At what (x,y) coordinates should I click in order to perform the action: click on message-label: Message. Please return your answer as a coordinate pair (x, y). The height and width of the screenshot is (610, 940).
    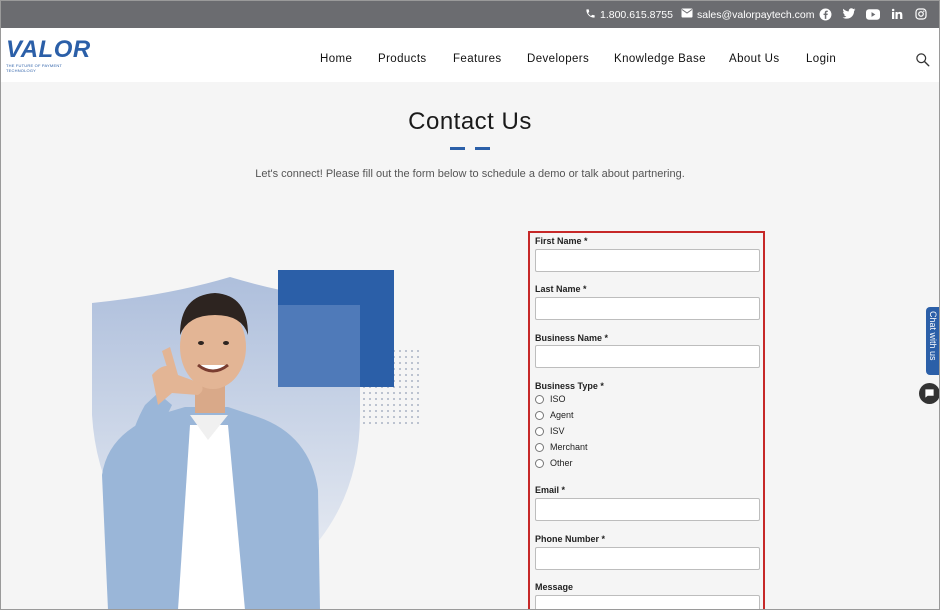
    Looking at the image, I should click on (554, 587).